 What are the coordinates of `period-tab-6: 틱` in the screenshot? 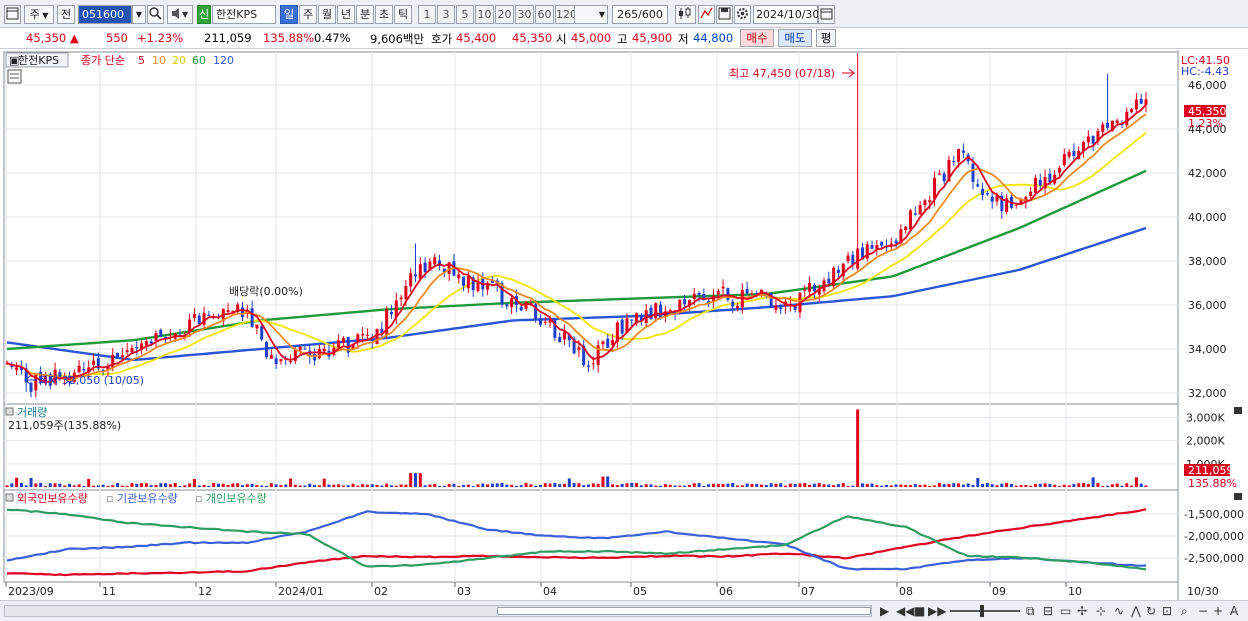 It's located at (403, 14).